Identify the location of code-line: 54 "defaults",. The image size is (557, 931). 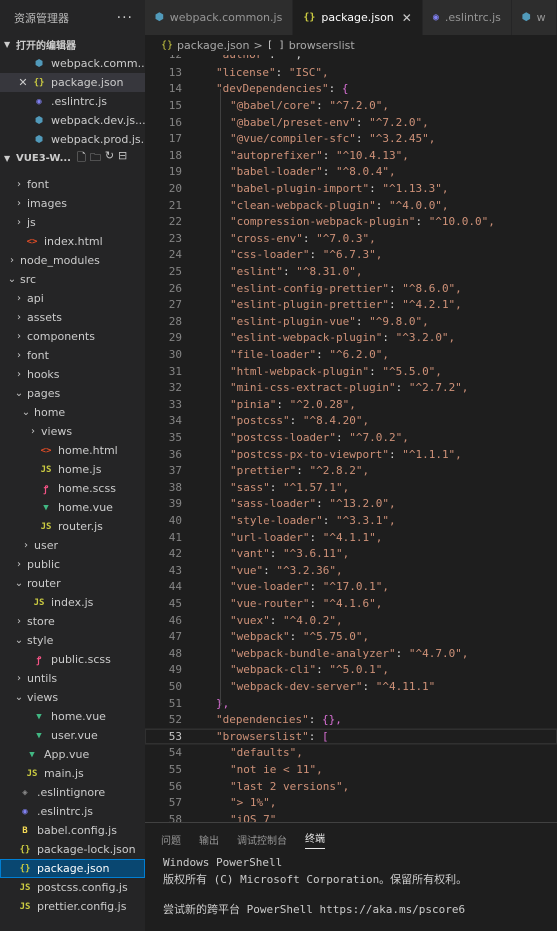
(351, 753).